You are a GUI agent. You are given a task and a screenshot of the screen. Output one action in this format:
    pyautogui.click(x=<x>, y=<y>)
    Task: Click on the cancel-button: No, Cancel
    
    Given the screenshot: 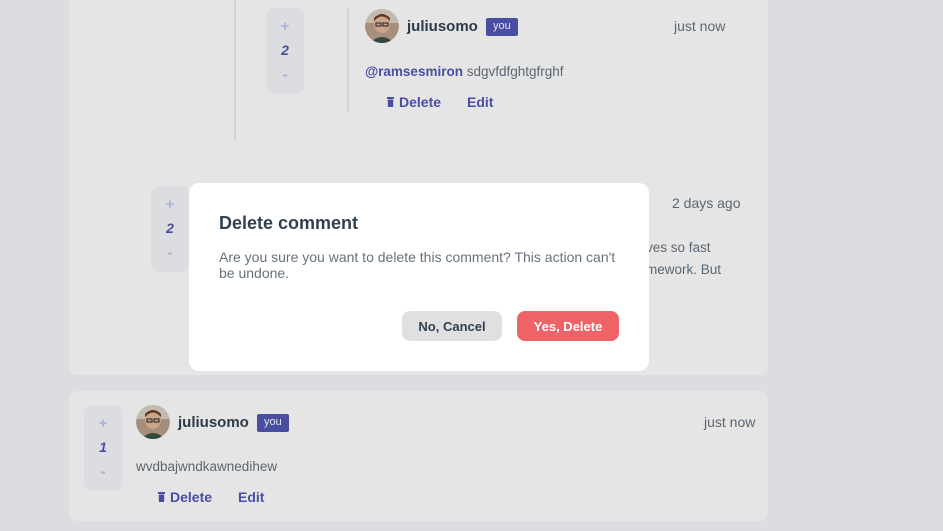 What is the action you would take?
    pyautogui.click(x=452, y=326)
    